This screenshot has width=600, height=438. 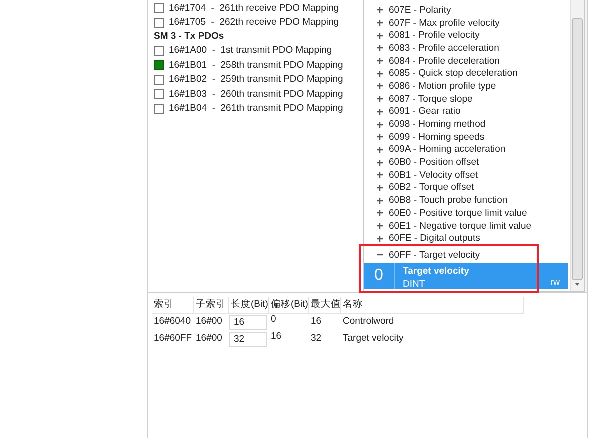 I want to click on entry-type: DINT, so click(x=414, y=284).